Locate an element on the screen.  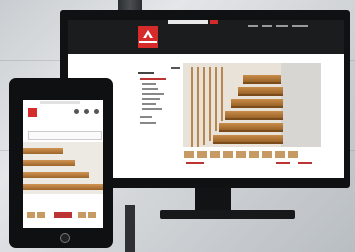
search-input is located at coordinates (188, 22).